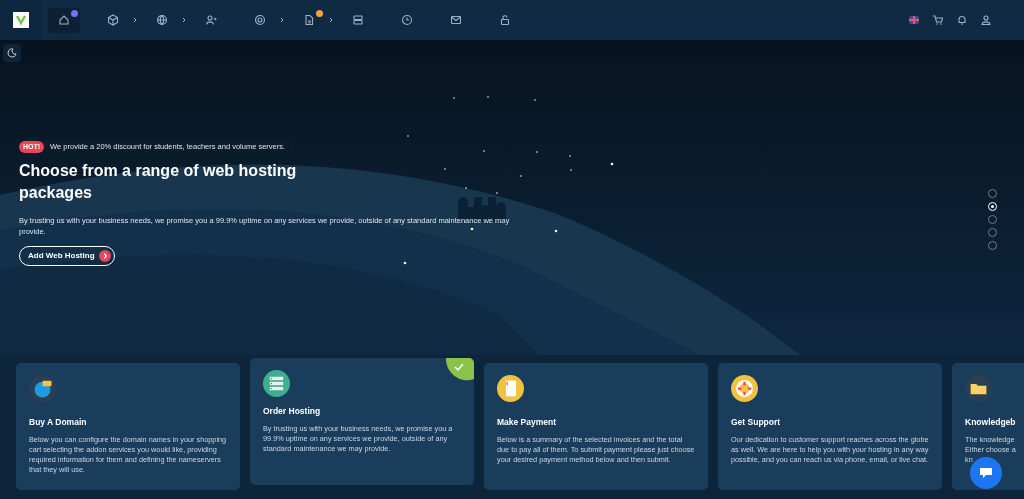  I want to click on card-title: Make Payment, so click(527, 422).